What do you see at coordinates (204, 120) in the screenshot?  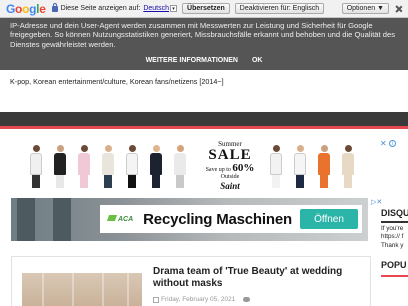 I see `nav-bar` at bounding box center [204, 120].